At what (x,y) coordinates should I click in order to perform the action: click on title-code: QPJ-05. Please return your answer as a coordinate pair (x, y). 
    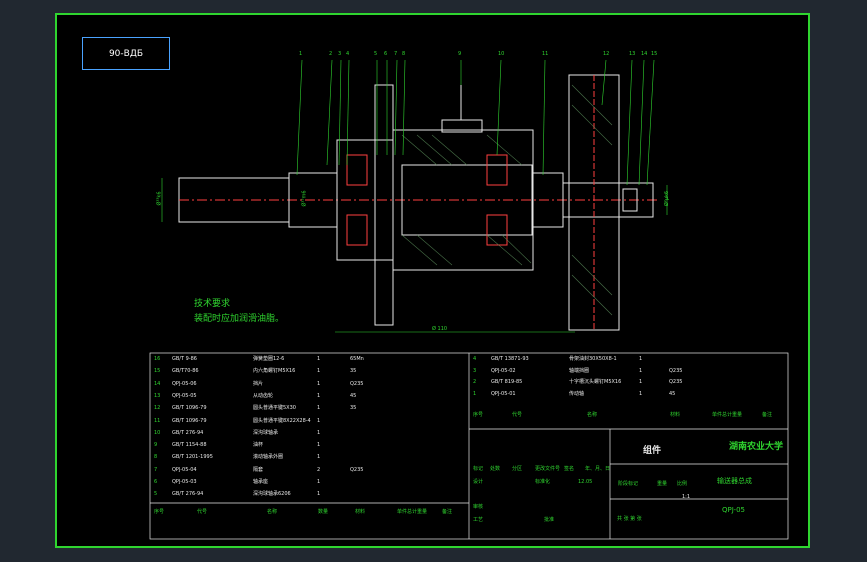
    Looking at the image, I should click on (733, 510).